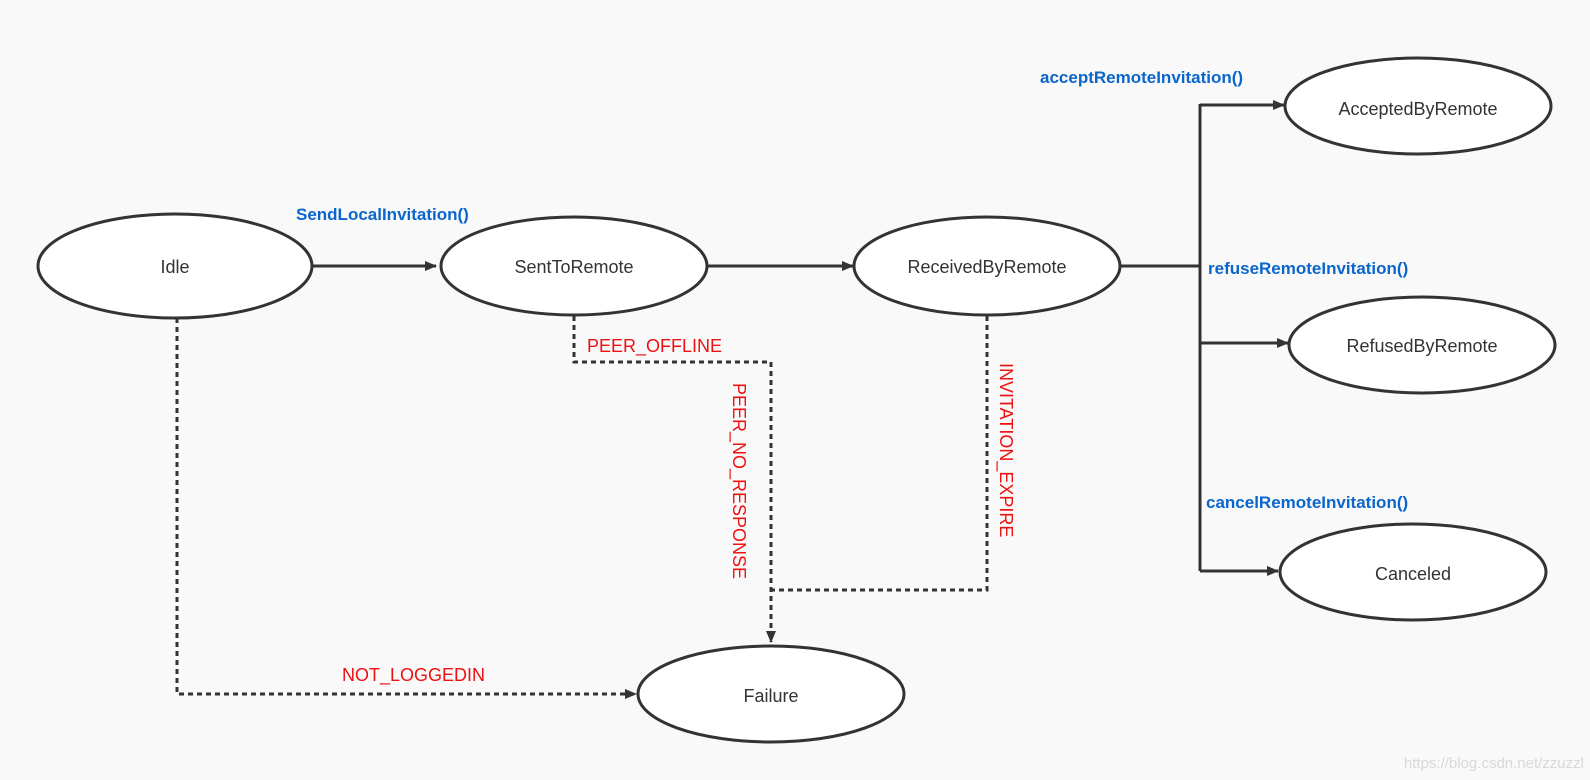  I want to click on edge-idle-to-failure, so click(406, 508).